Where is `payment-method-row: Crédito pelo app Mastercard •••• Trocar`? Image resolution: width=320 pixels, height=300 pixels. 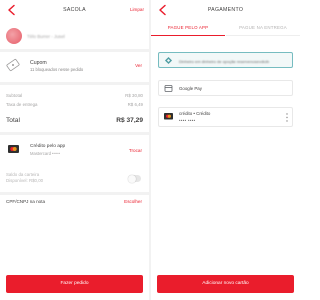
payment-method-row: Crédito pelo app Mastercard •••• Trocar is located at coordinates (74, 152).